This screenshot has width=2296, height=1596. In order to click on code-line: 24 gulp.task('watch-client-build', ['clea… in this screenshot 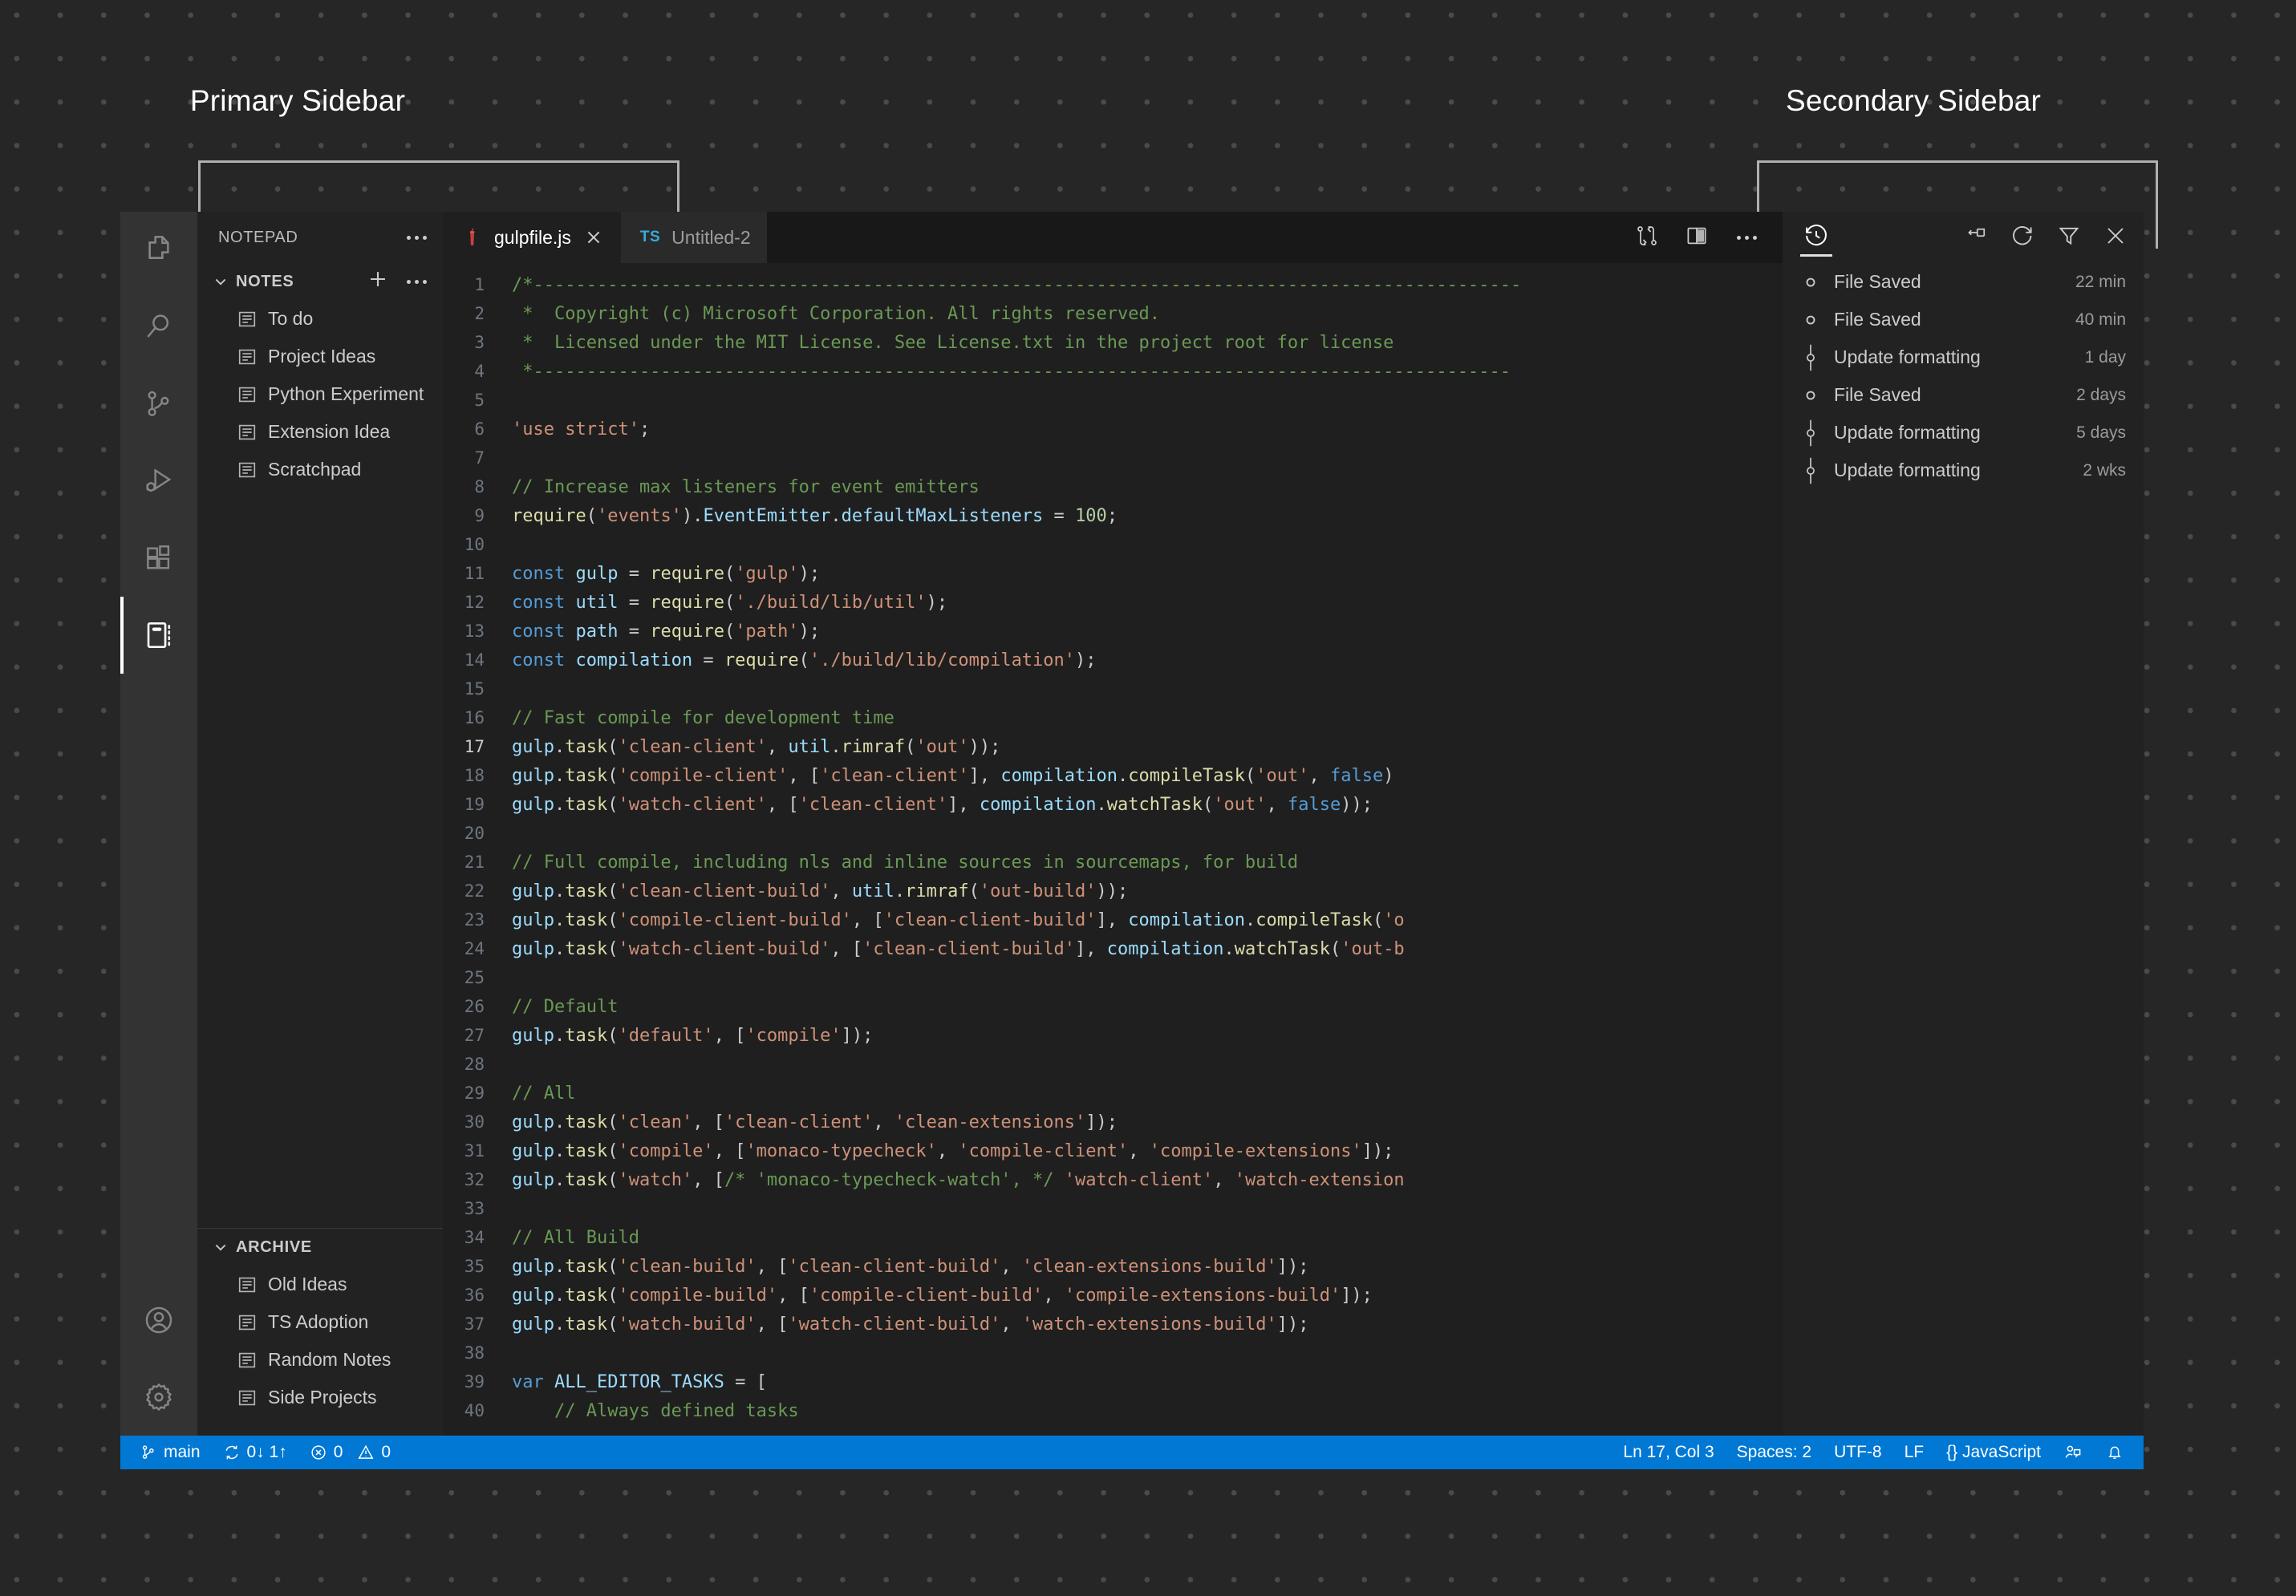, I will do `click(1113, 948)`.